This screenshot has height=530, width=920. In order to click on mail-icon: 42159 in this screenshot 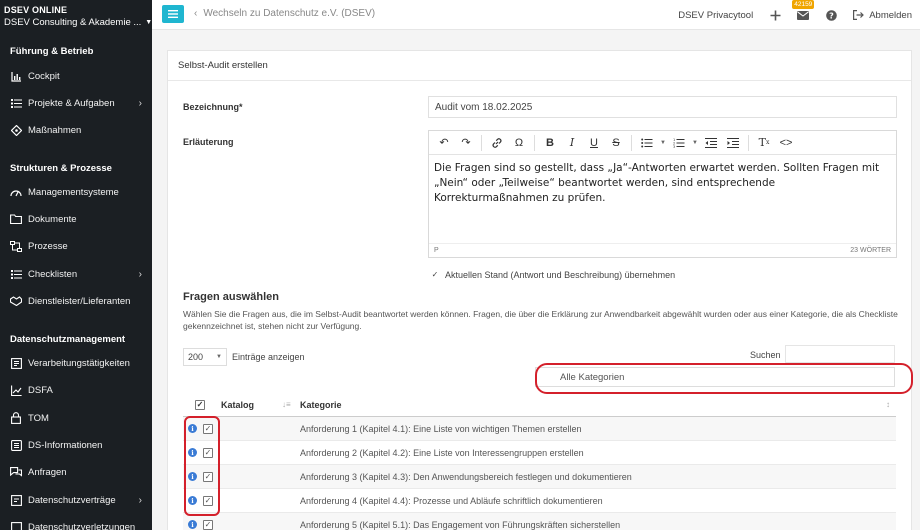, I will do `click(803, 10)`.